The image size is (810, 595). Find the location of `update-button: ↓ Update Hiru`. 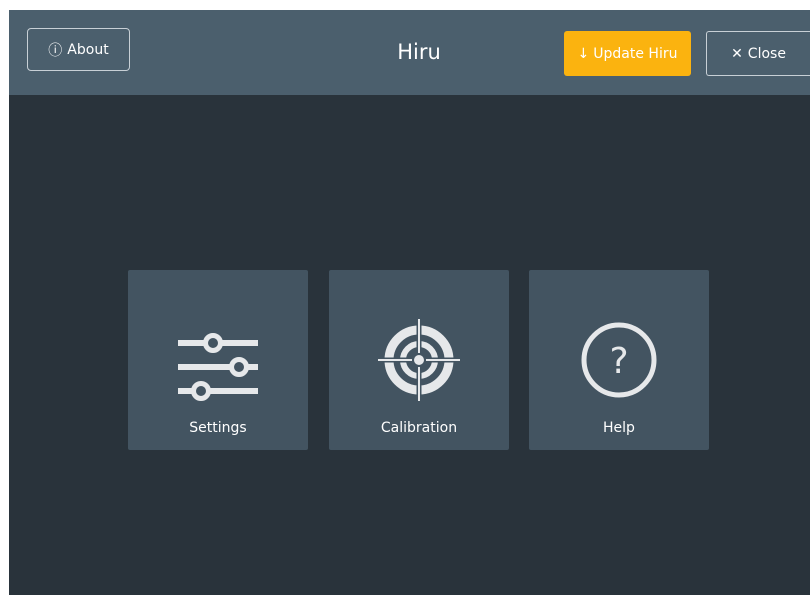

update-button: ↓ Update Hiru is located at coordinates (627, 53).